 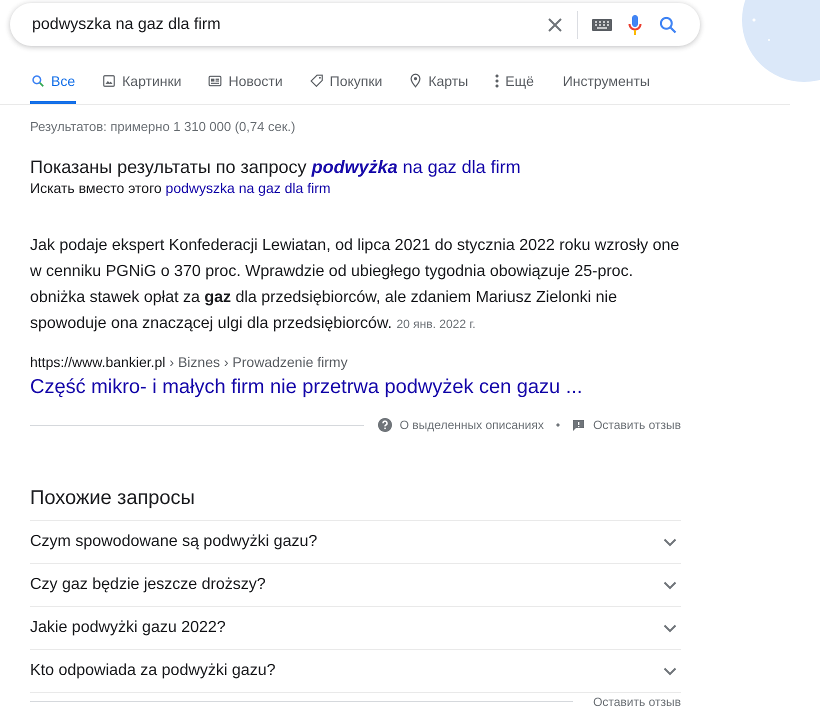 What do you see at coordinates (497, 81) in the screenshot?
I see `more-icon` at bounding box center [497, 81].